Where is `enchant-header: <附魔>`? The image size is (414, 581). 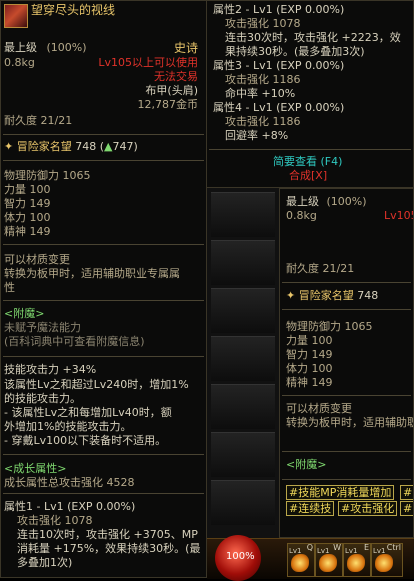 enchant-header: <附魔> is located at coordinates (24, 313).